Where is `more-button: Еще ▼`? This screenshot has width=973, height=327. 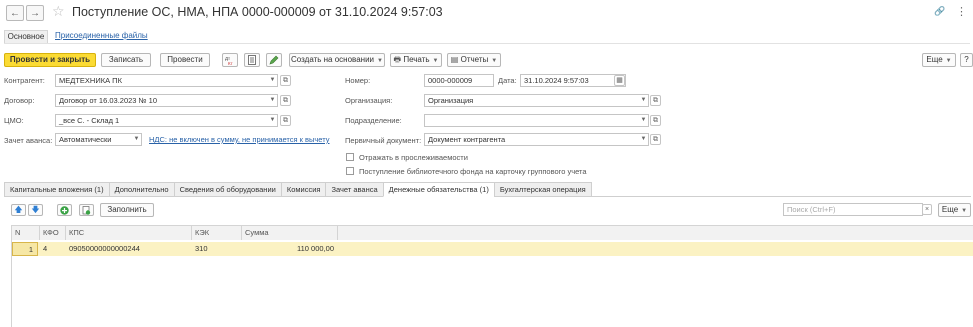
more-button: Еще ▼ is located at coordinates (939, 60).